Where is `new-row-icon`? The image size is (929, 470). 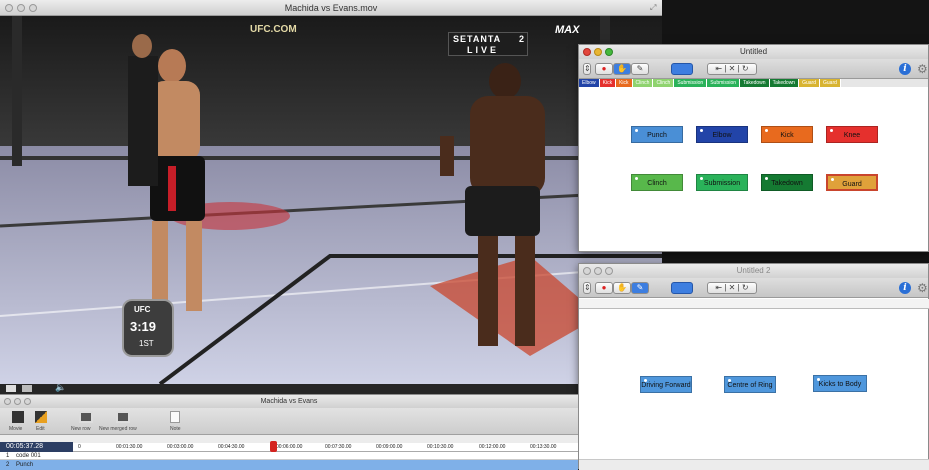 new-row-icon is located at coordinates (86, 417).